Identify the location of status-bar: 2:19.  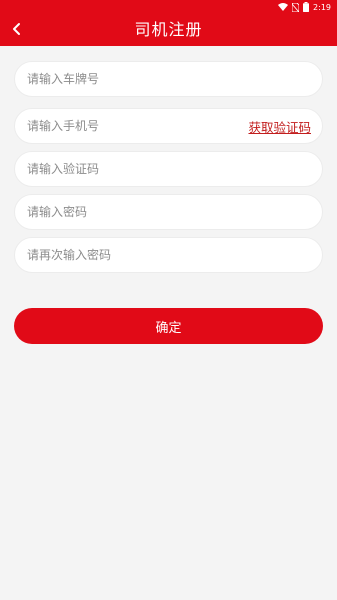
(168, 7).